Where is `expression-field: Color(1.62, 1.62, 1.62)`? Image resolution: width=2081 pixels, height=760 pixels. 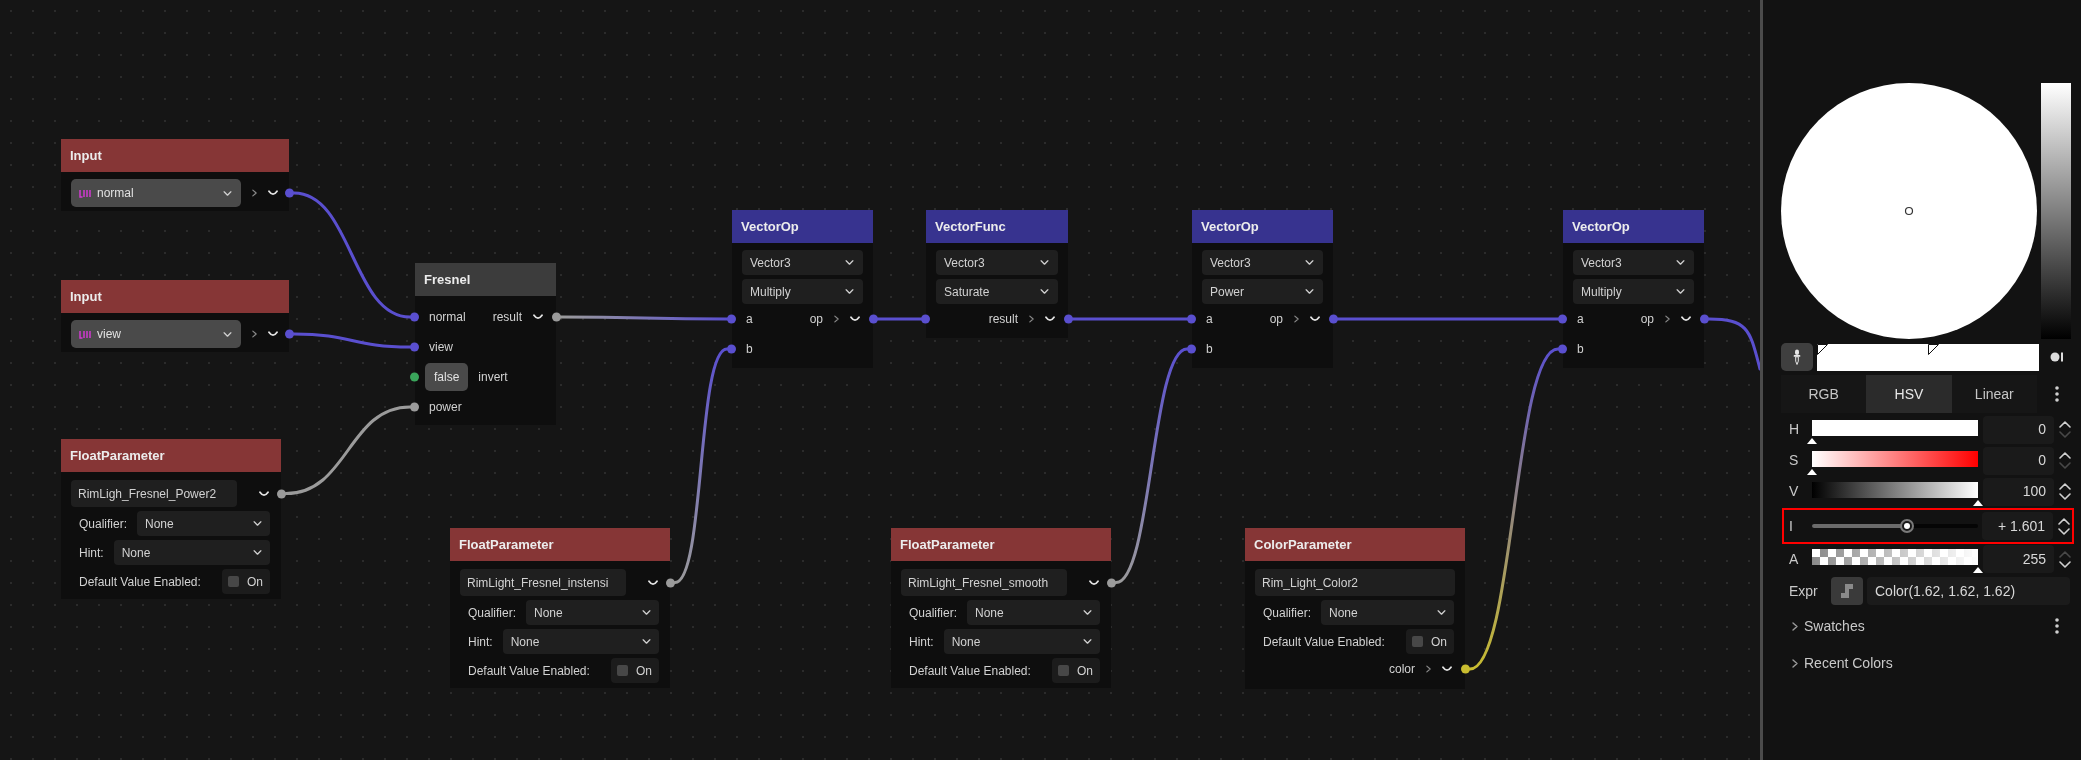
expression-field: Color(1.62, 1.62, 1.62) is located at coordinates (1968, 591).